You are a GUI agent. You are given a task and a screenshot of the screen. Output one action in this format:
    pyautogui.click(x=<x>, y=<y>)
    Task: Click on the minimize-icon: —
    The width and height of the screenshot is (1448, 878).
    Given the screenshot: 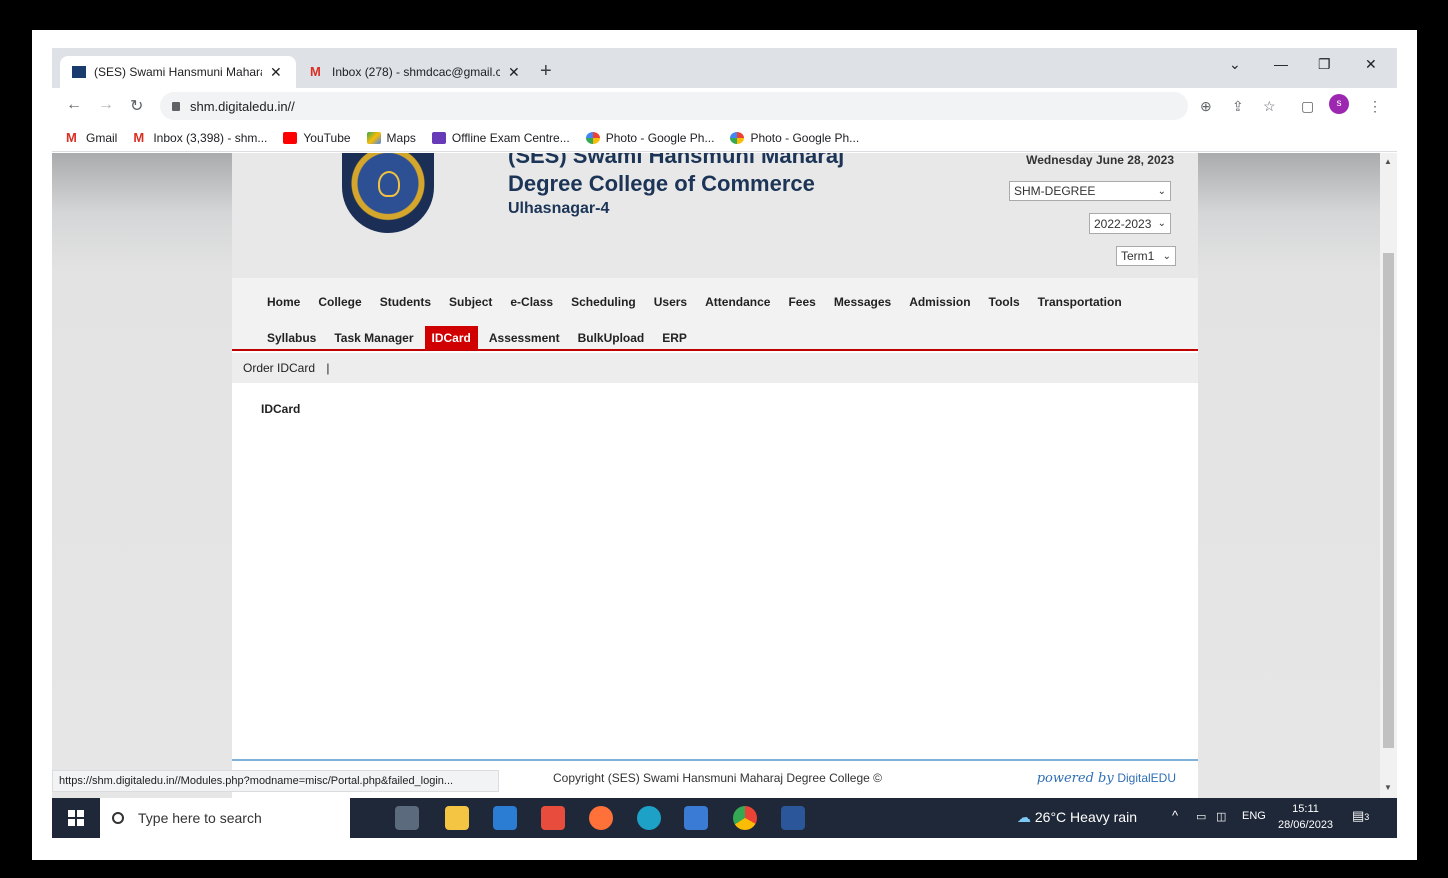 What is the action you would take?
    pyautogui.click(x=1281, y=64)
    